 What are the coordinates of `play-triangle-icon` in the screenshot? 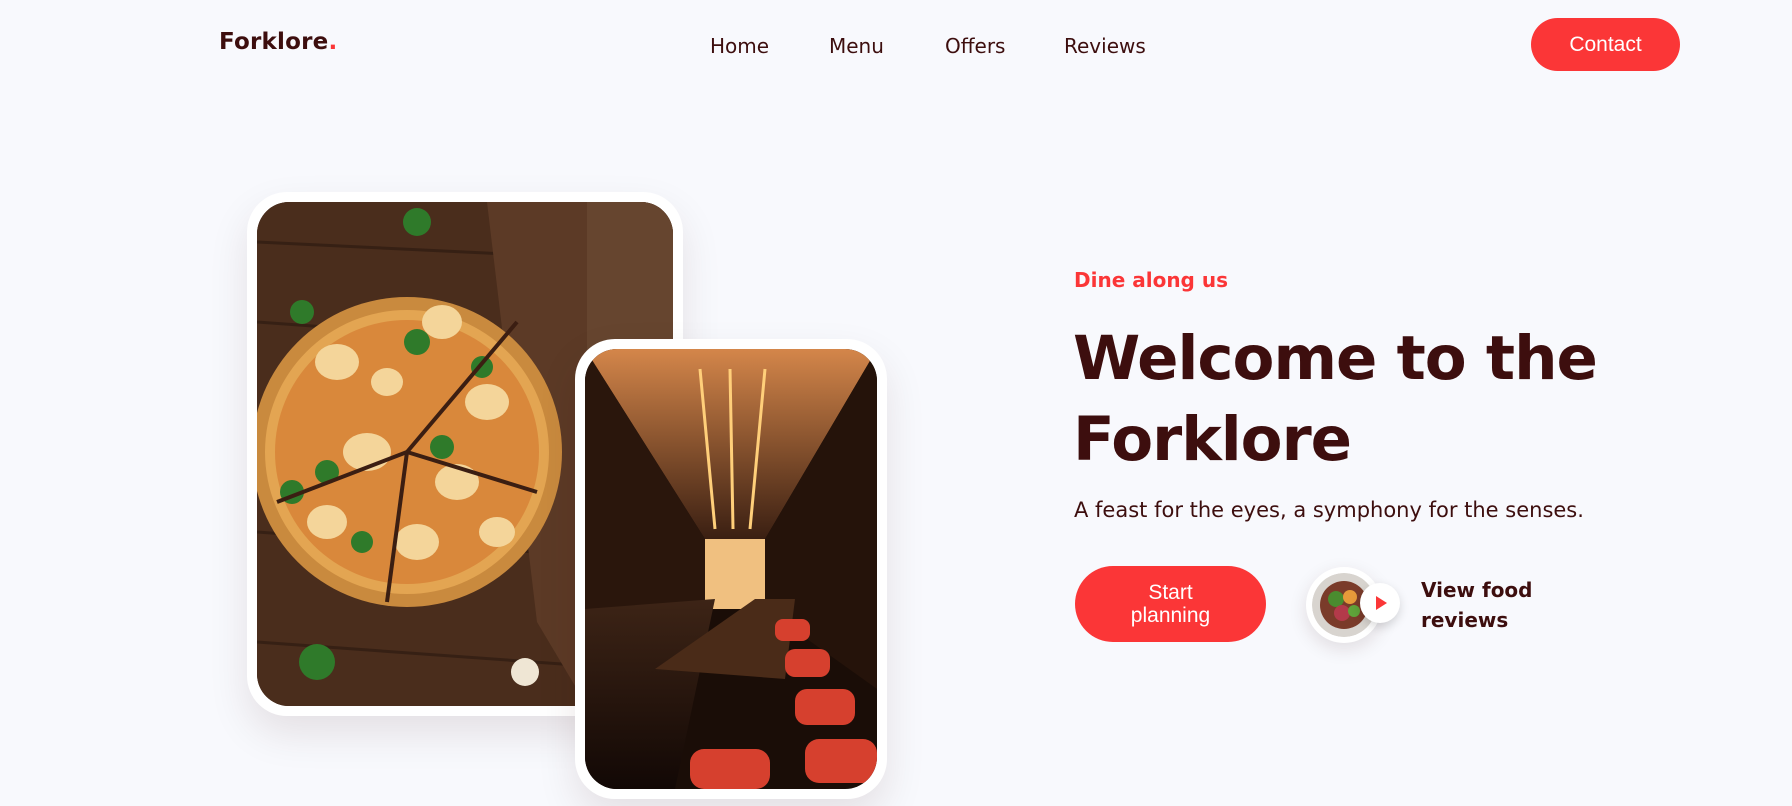 It's located at (1381, 603).